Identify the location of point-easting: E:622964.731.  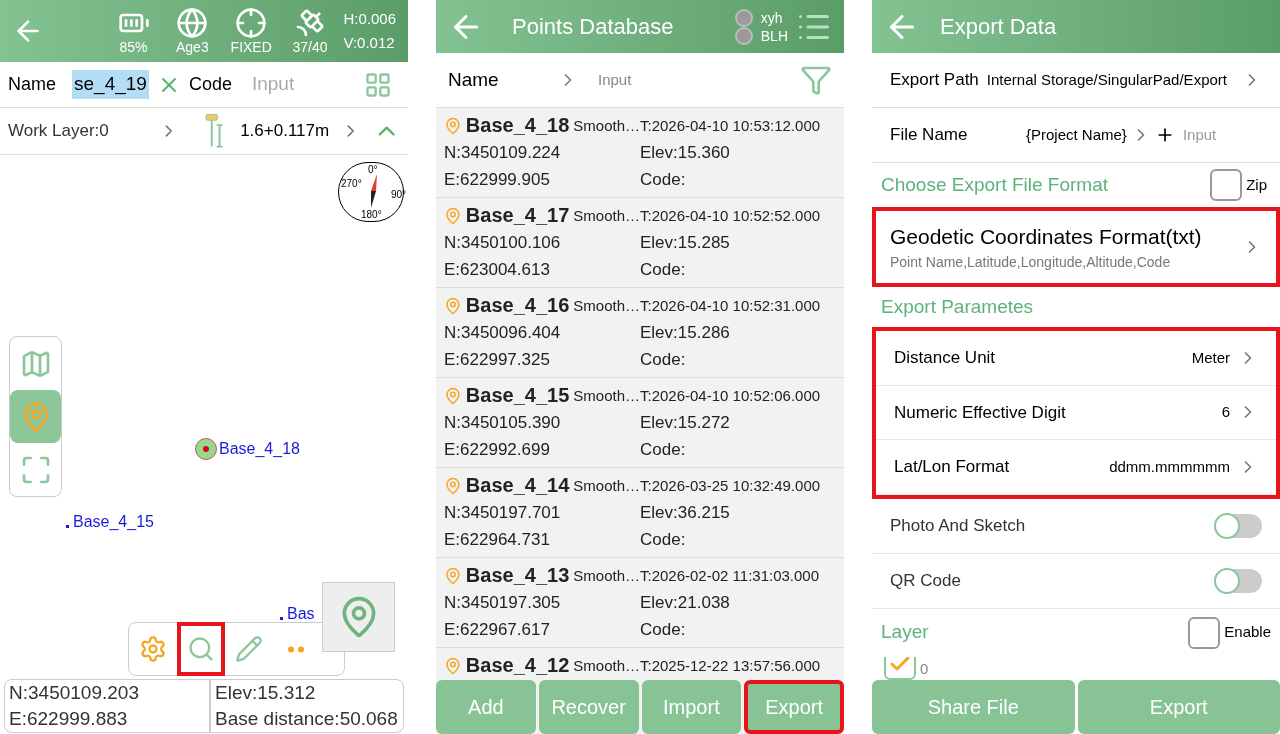
(497, 540).